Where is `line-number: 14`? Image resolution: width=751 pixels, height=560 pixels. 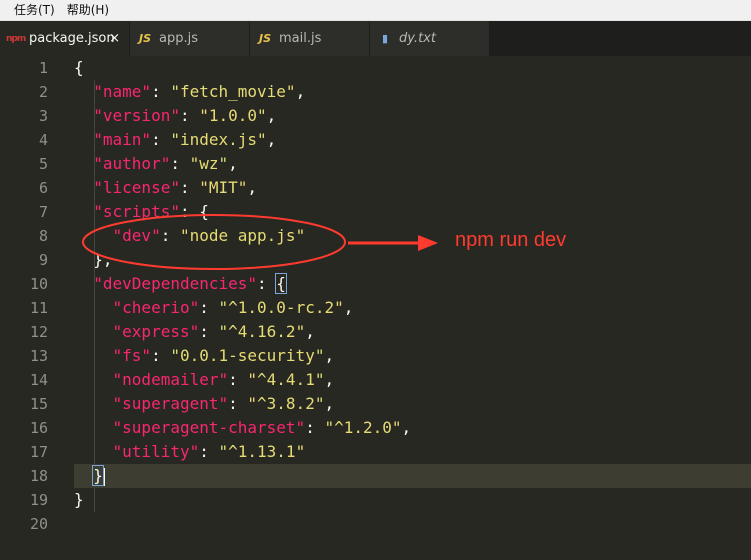 line-number: 14 is located at coordinates (38, 380).